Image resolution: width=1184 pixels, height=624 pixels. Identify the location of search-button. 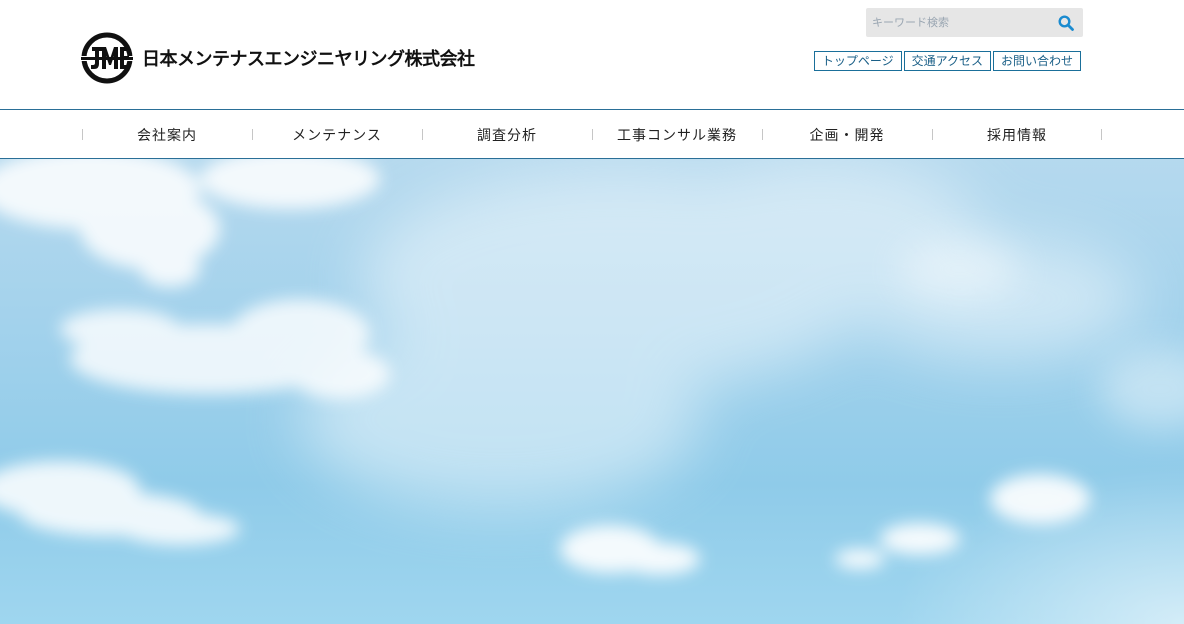
(1066, 23).